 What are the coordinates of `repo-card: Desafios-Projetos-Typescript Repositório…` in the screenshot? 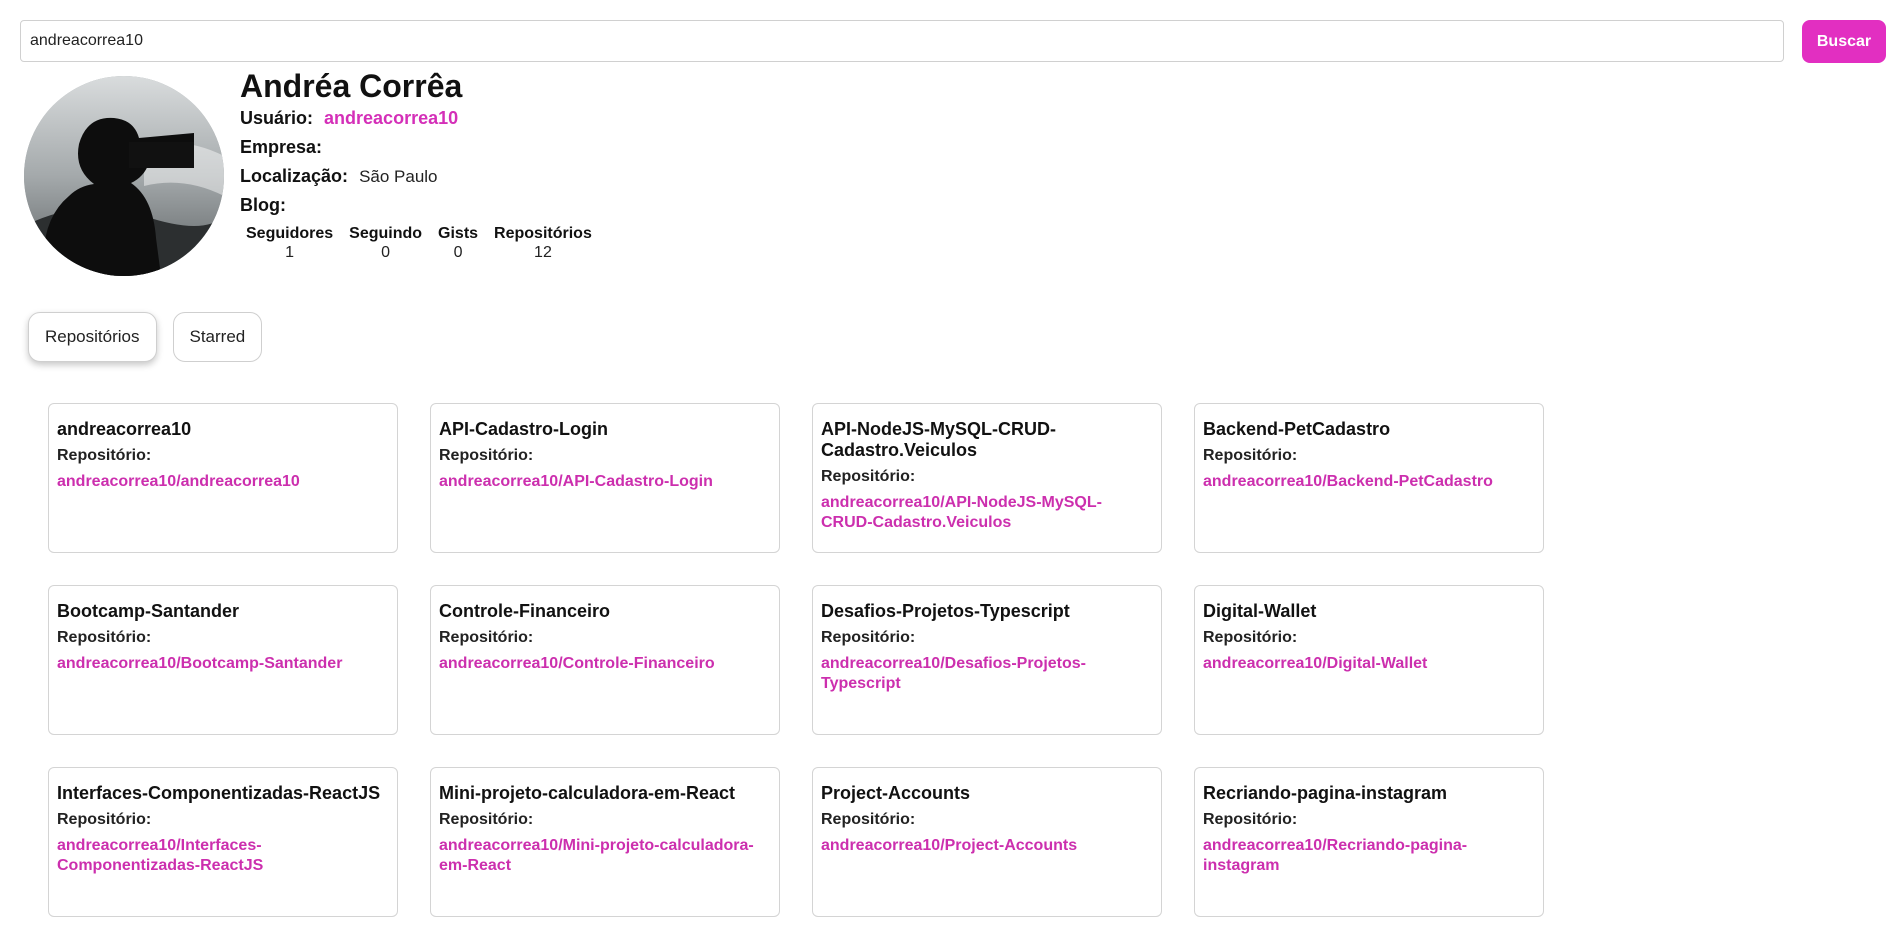 It's located at (987, 660).